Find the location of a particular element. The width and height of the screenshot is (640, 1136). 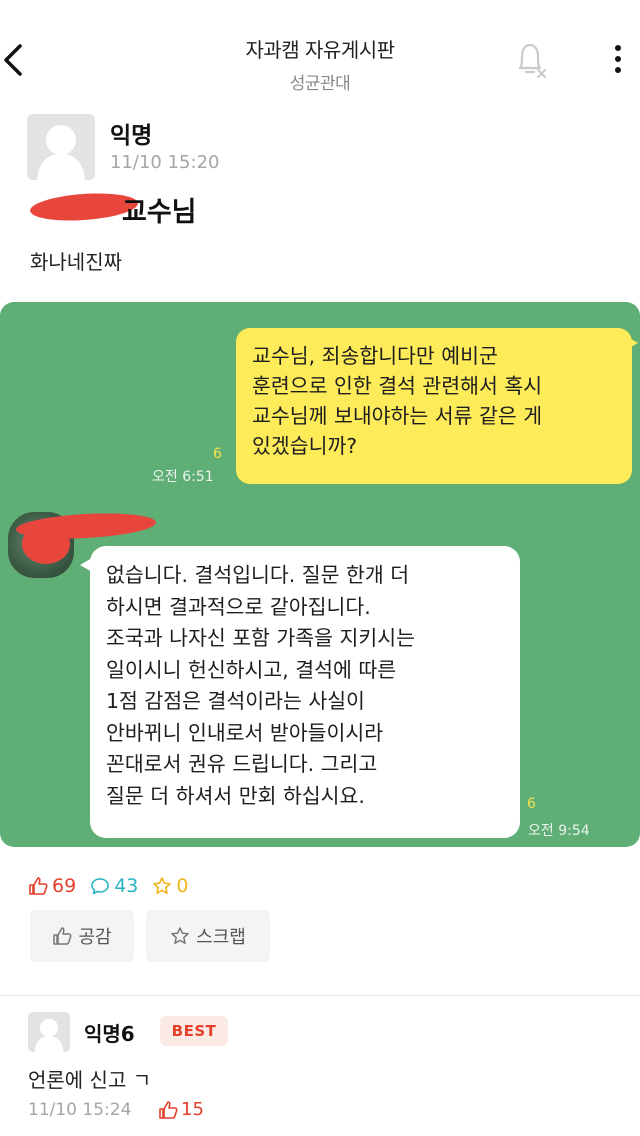

comment-text: 언론에 신고 ㄱ is located at coordinates (90, 1080).